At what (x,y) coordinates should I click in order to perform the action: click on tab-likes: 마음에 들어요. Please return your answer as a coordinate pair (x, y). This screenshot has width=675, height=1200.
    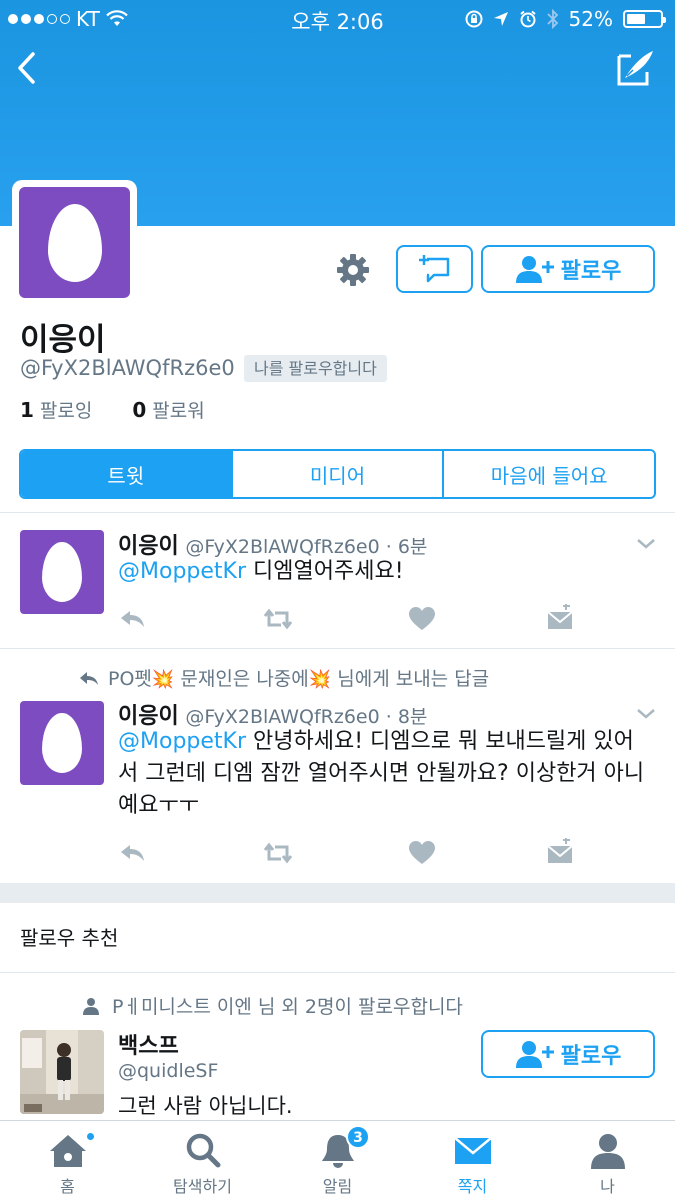
    Looking at the image, I should click on (549, 474).